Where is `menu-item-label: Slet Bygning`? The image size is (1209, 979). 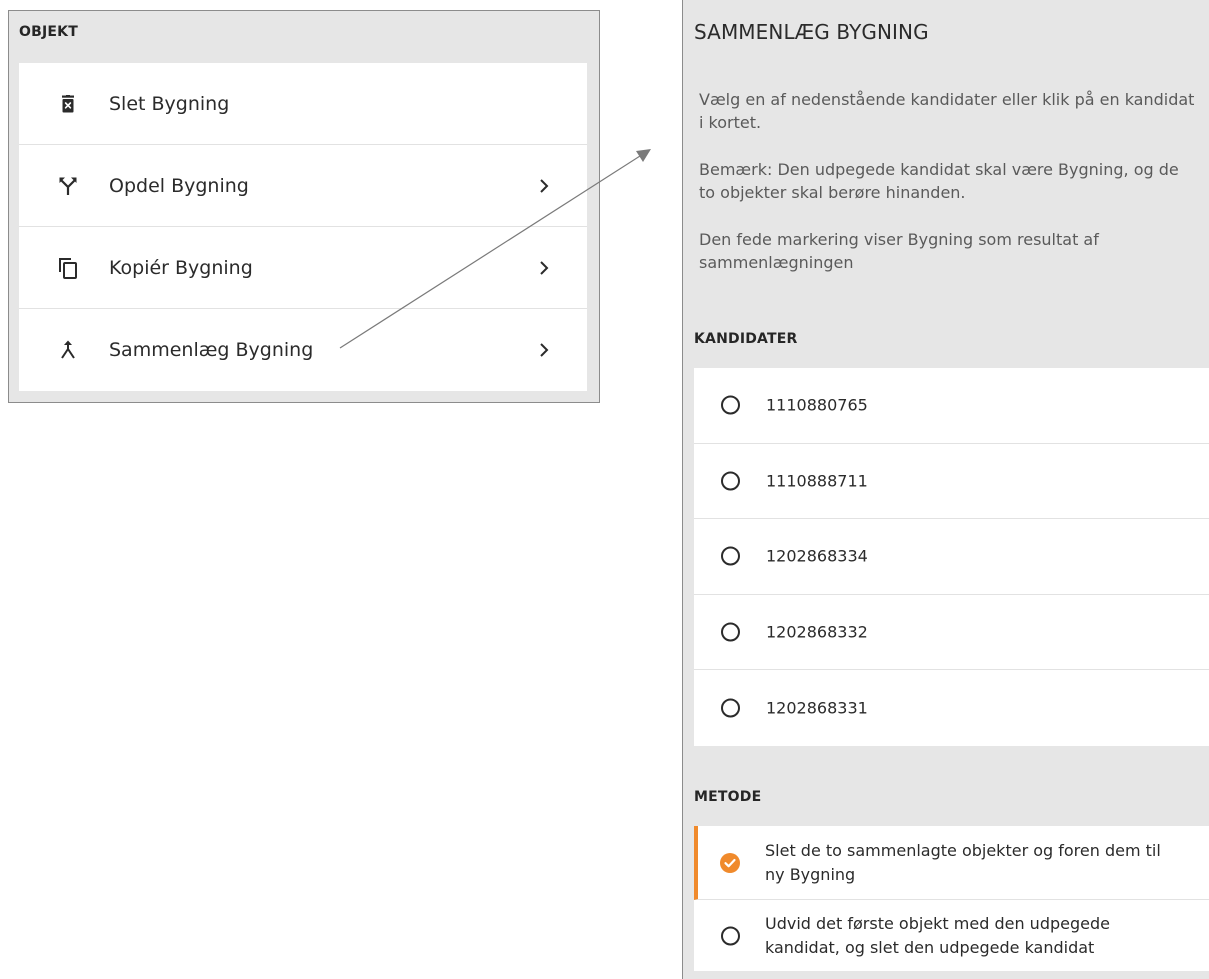 menu-item-label: Slet Bygning is located at coordinates (169, 103).